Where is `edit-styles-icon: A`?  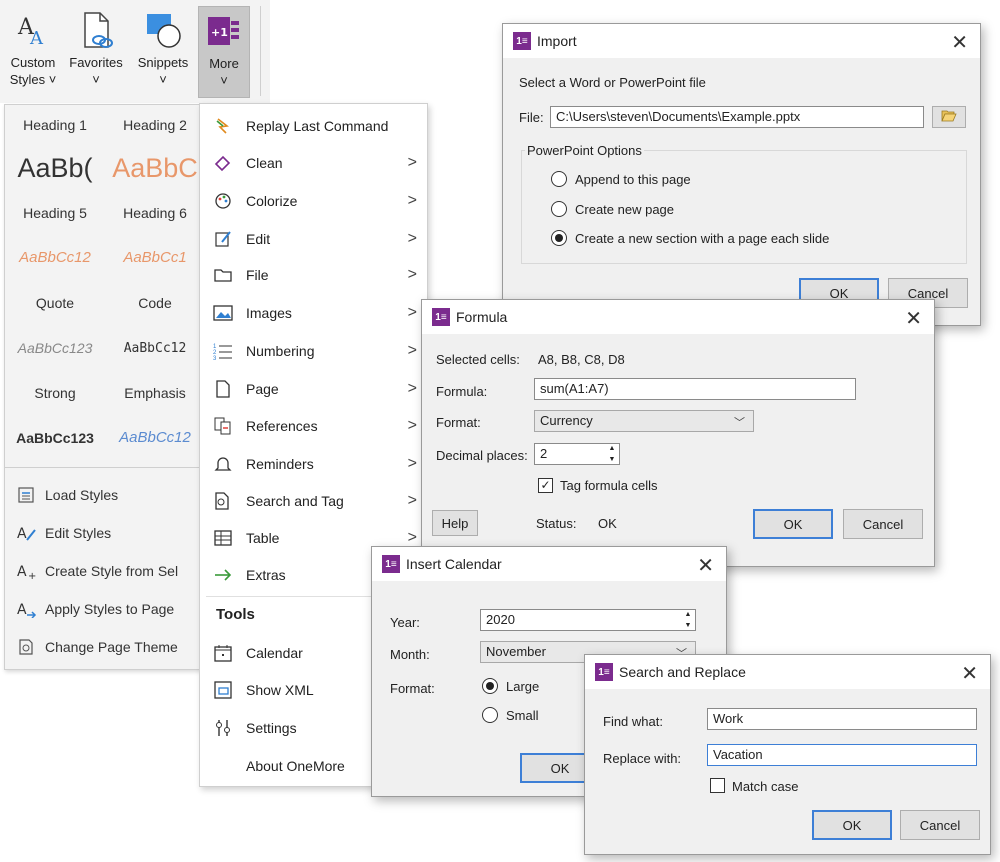
edit-styles-icon: A is located at coordinates (31, 533).